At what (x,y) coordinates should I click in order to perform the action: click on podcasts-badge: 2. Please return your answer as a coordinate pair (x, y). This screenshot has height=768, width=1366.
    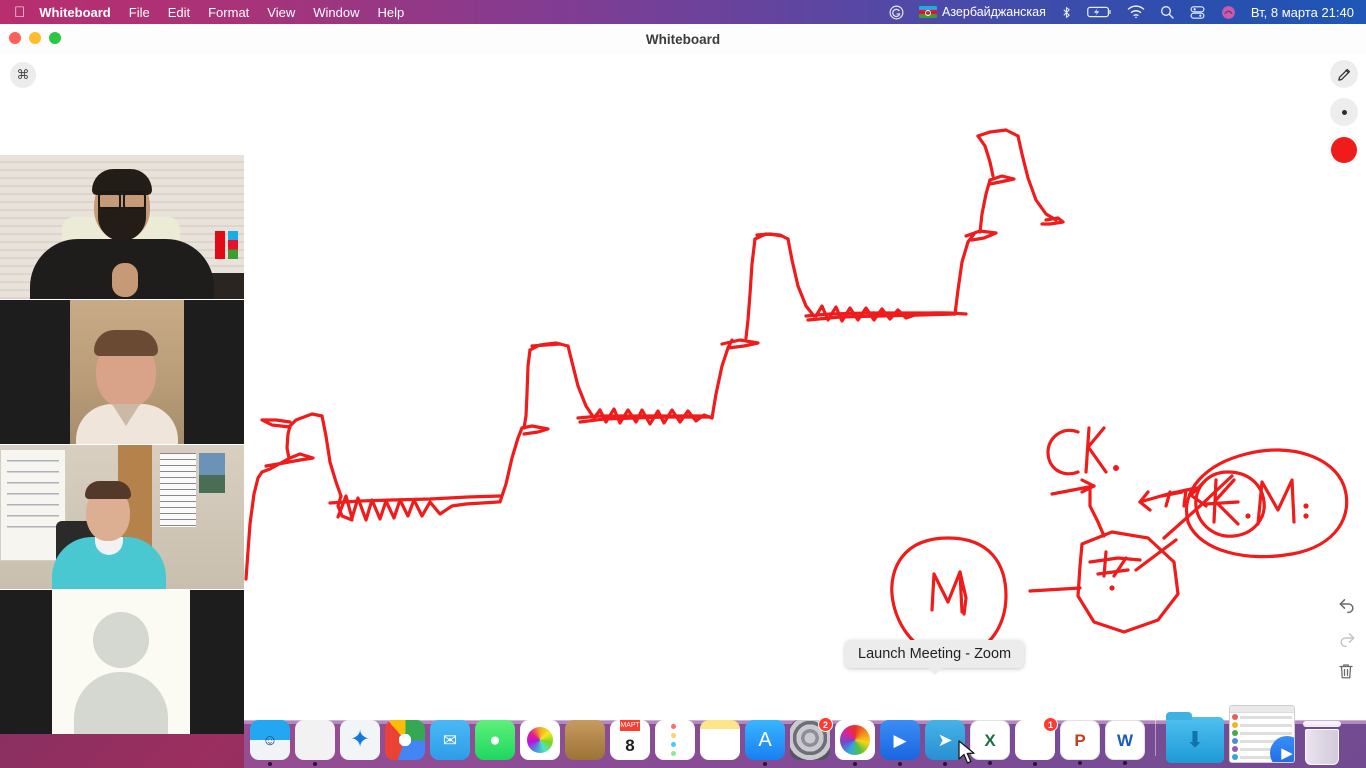
    Looking at the image, I should click on (825, 724).